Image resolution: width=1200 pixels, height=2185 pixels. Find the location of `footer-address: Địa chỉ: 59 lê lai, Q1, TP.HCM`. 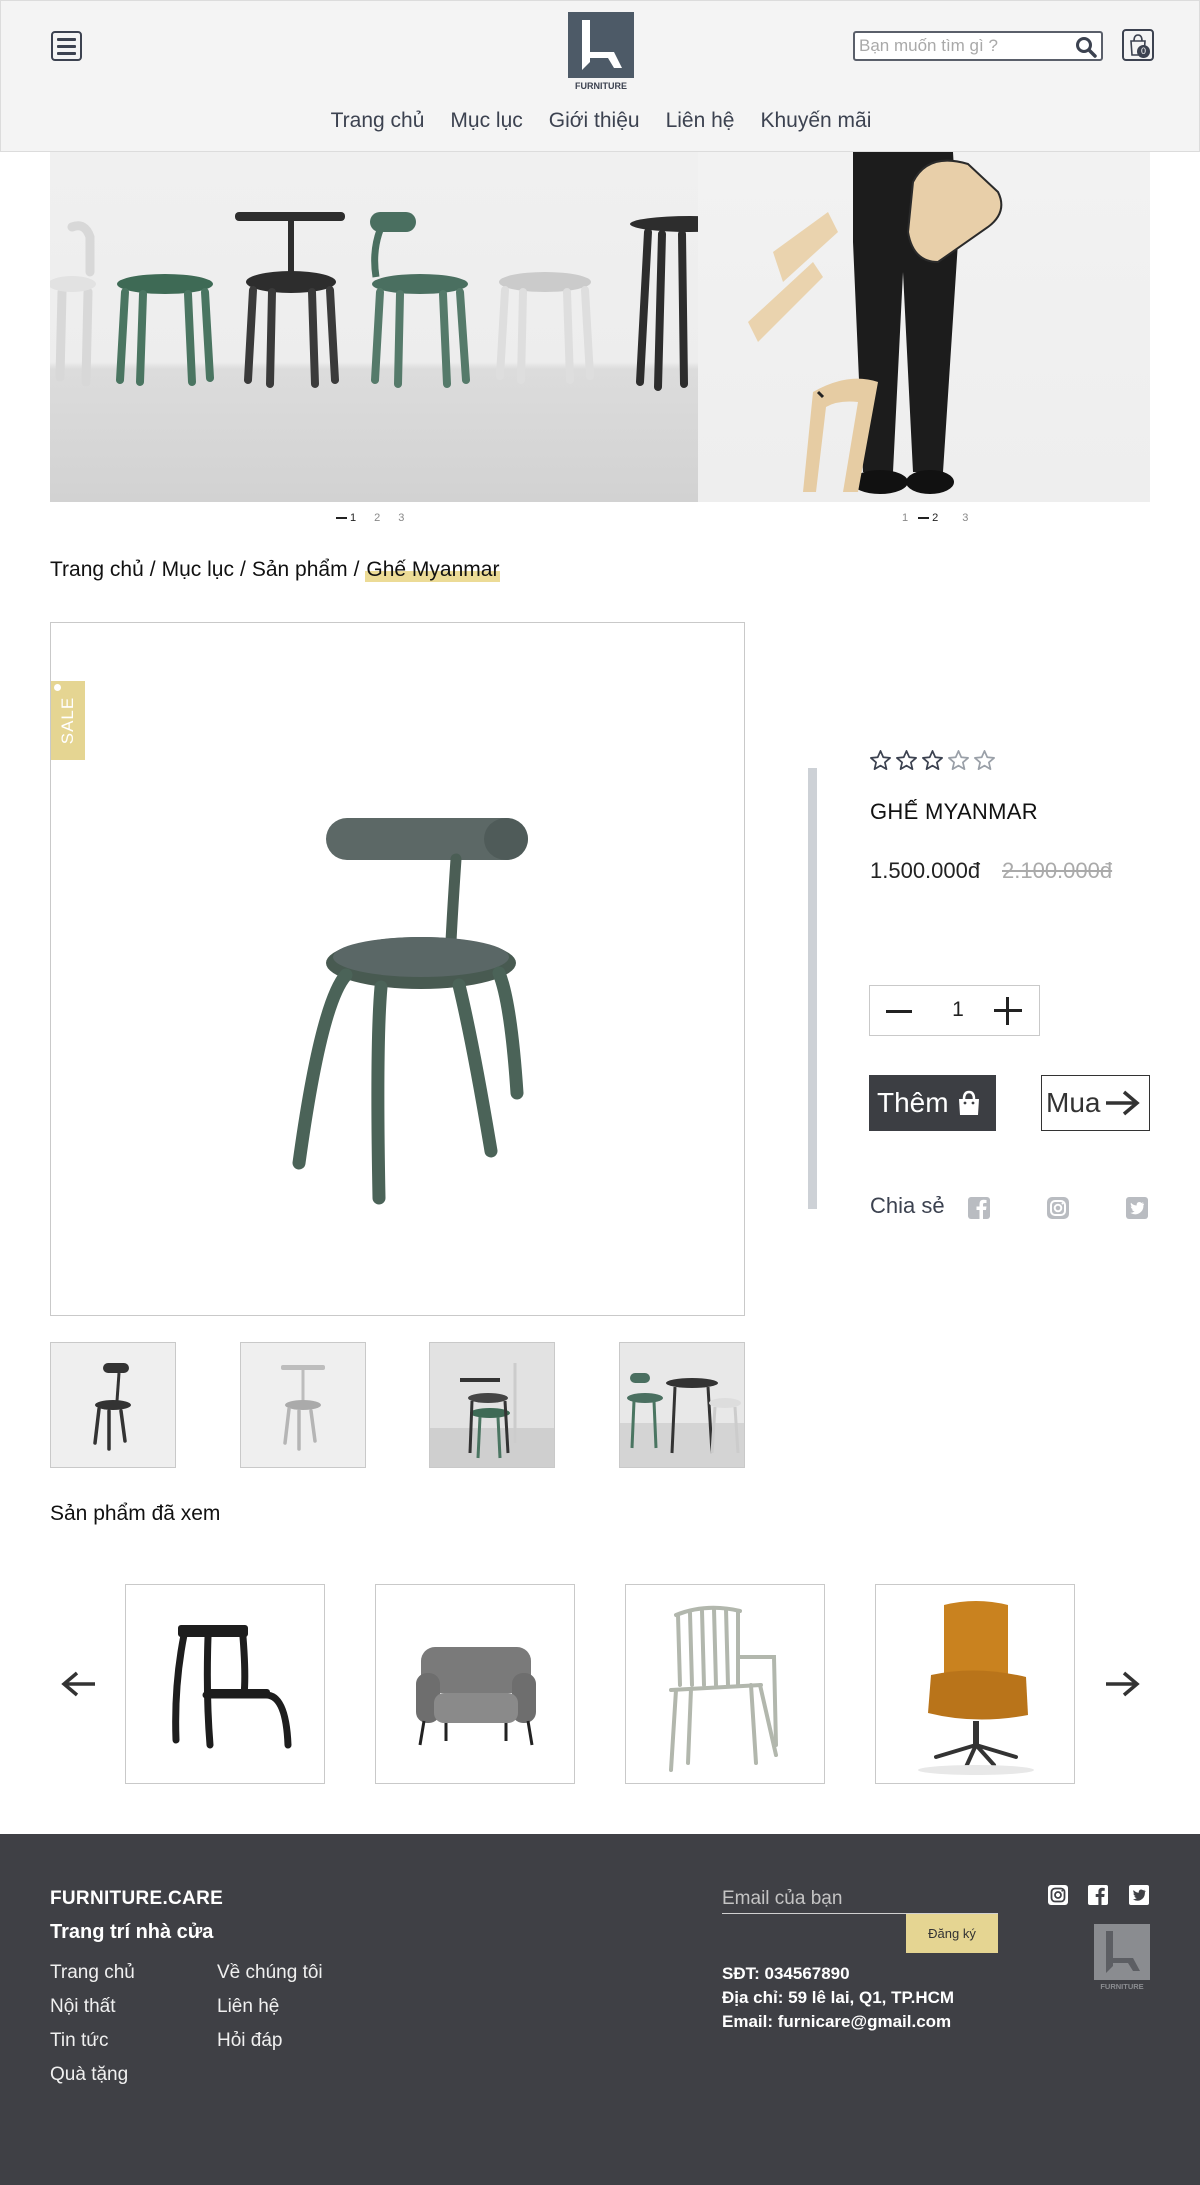

footer-address: Địa chỉ: 59 lê lai, Q1, TP.HCM is located at coordinates (838, 1997).